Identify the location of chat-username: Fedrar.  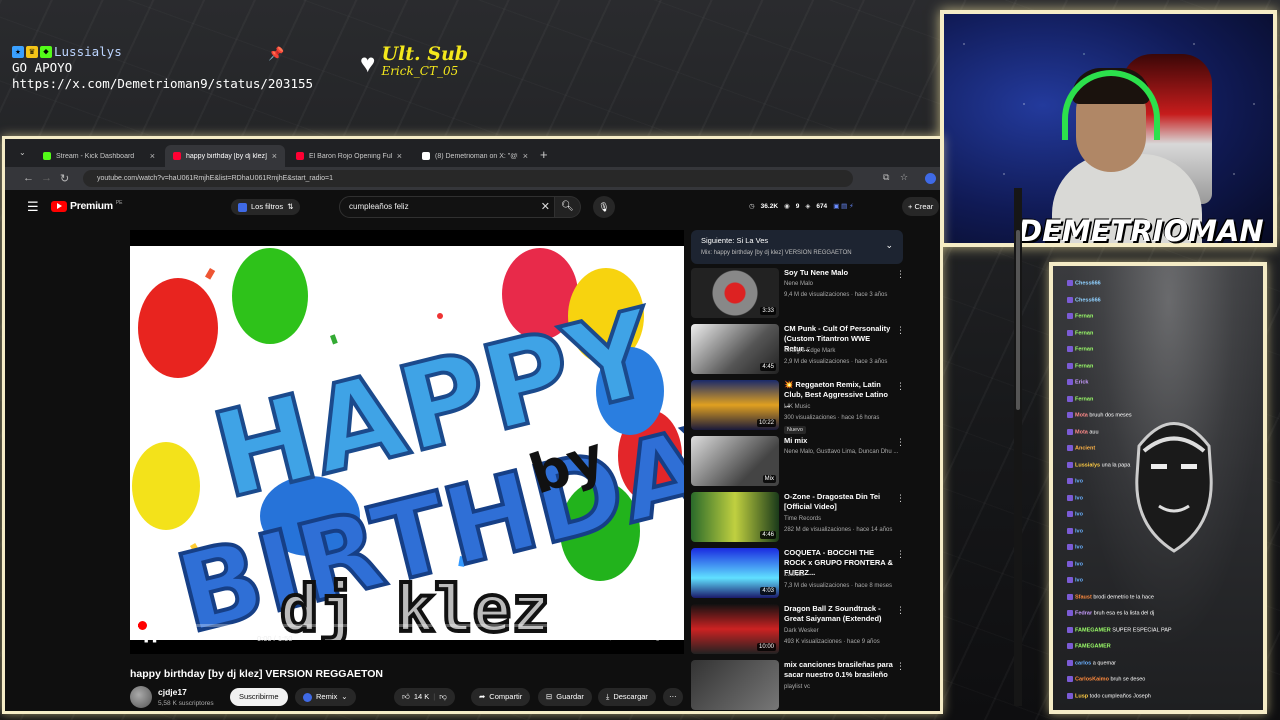
(1084, 613).